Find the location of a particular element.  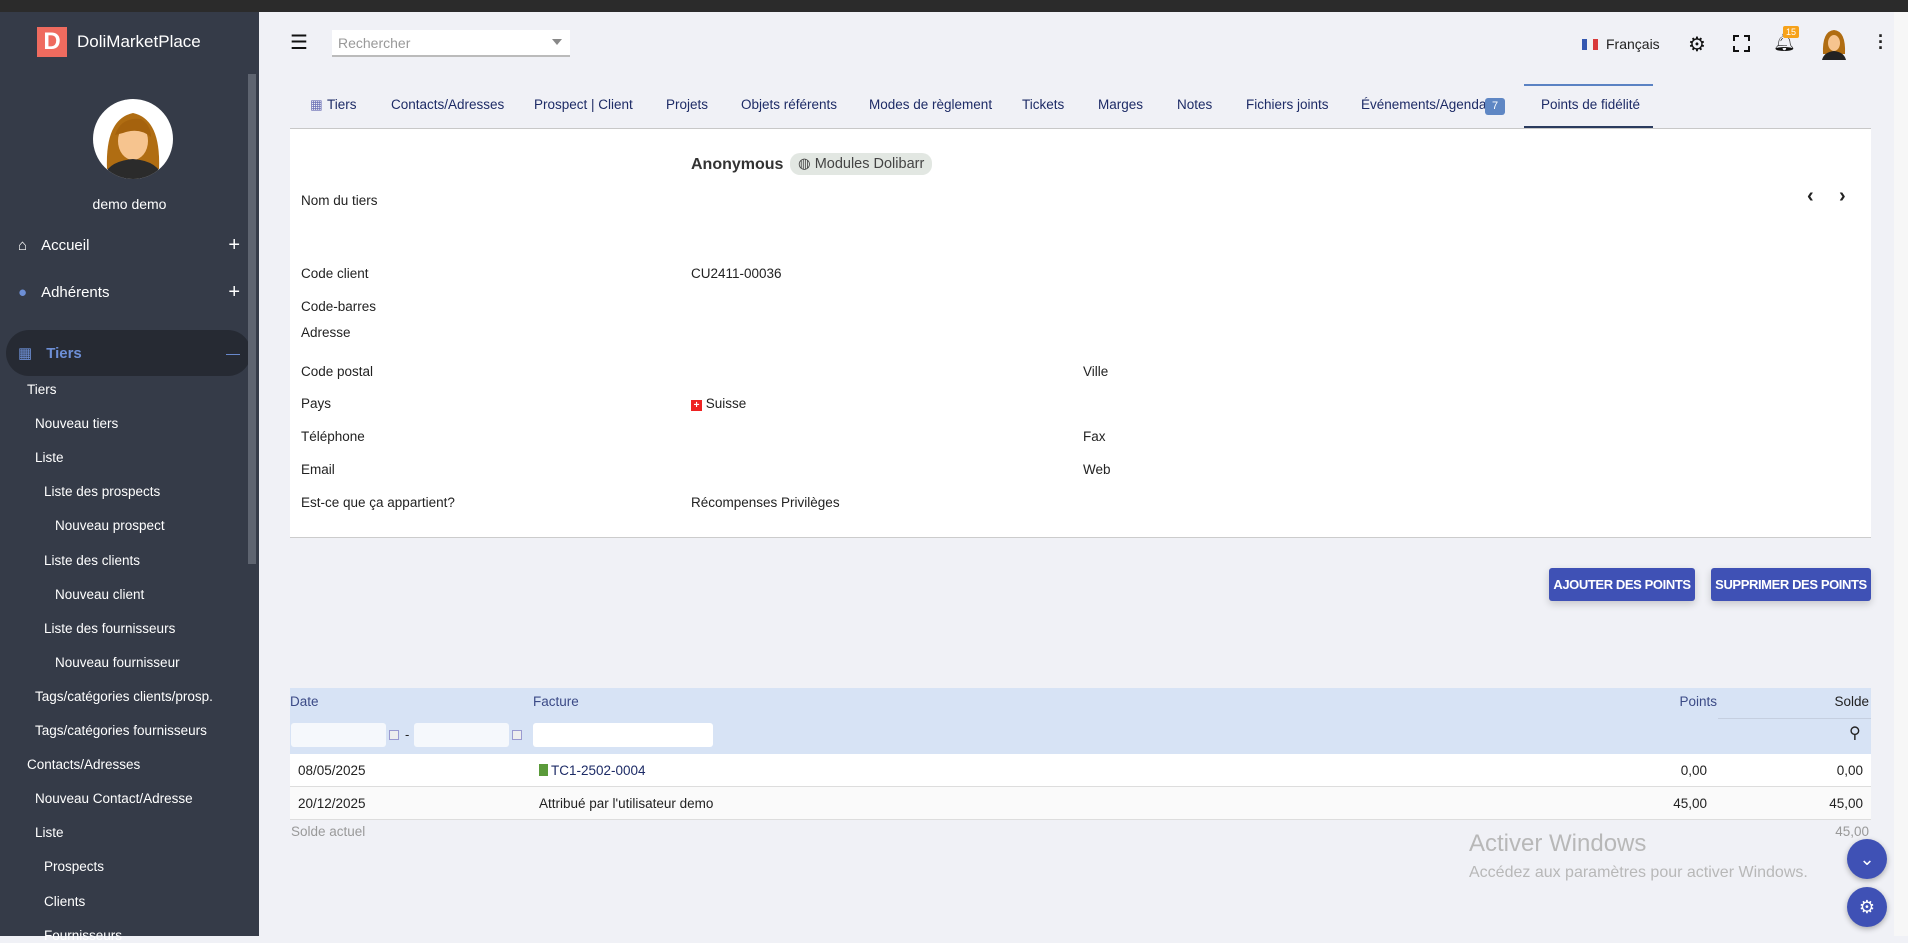

tab-item: Tiers is located at coordinates (342, 104).